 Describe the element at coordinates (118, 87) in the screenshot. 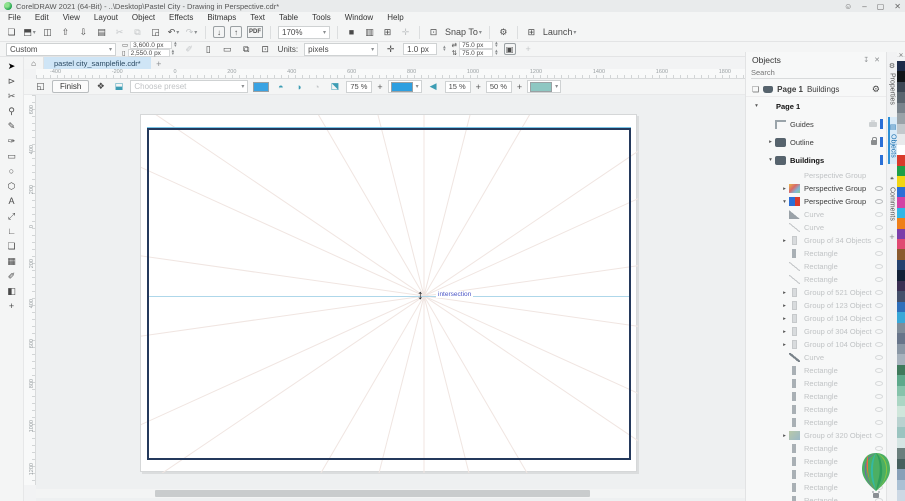

I see `horizon-level-icon: ⬓` at that location.